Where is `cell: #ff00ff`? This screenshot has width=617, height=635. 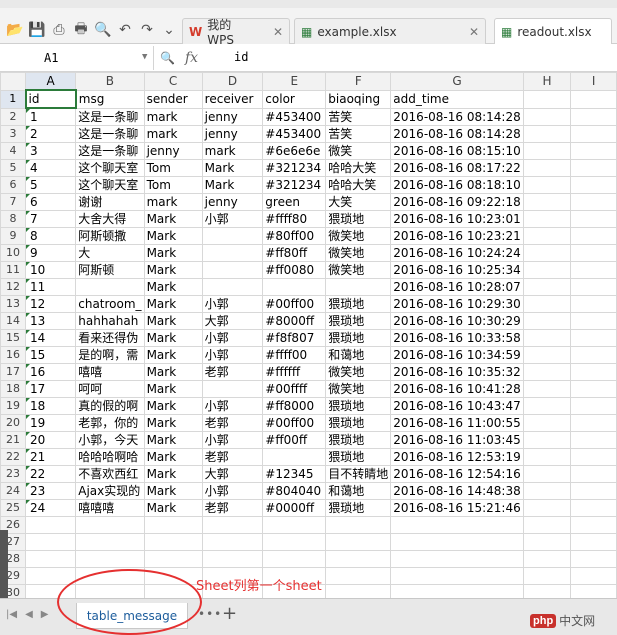
cell: #ff00ff is located at coordinates (294, 440).